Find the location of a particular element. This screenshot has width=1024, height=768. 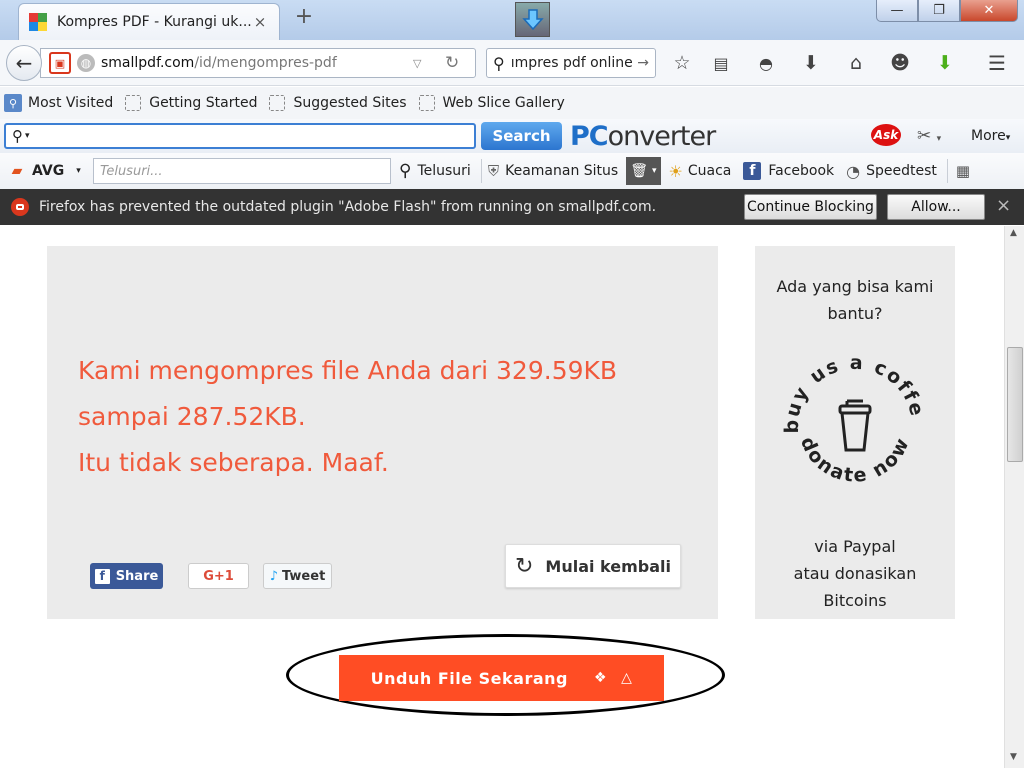

restart-button: ↻ Mulai kembali is located at coordinates (593, 566).